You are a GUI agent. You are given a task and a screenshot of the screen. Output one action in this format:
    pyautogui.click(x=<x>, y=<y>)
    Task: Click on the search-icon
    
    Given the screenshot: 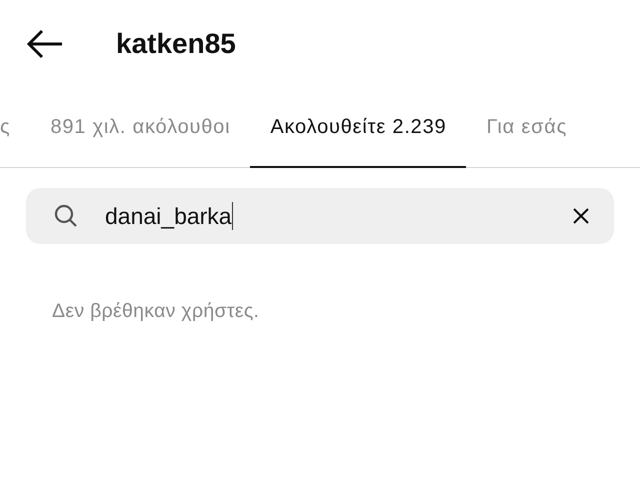 What is the action you would take?
    pyautogui.click(x=66, y=216)
    